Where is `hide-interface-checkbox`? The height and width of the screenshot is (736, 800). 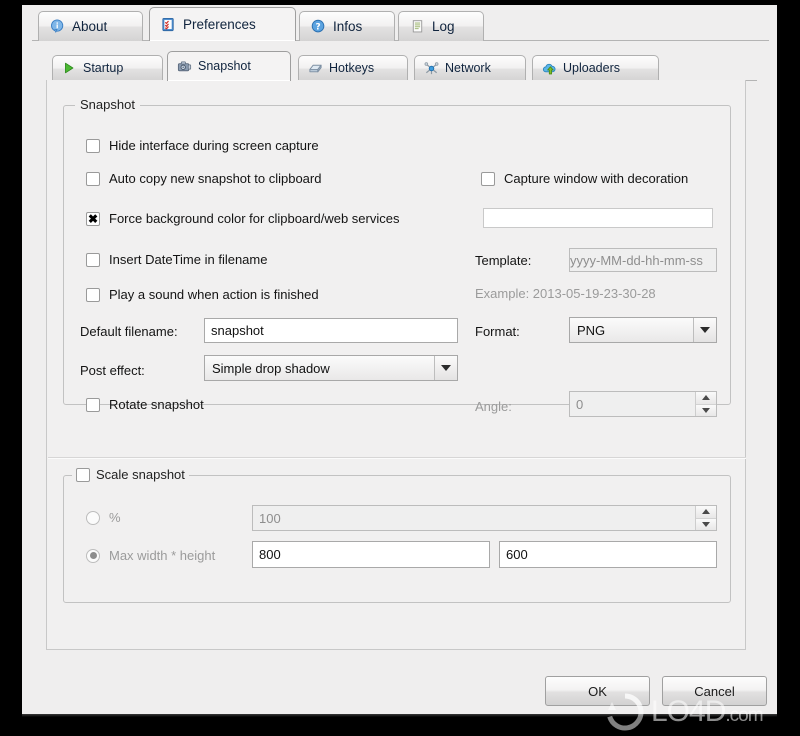 hide-interface-checkbox is located at coordinates (93, 145).